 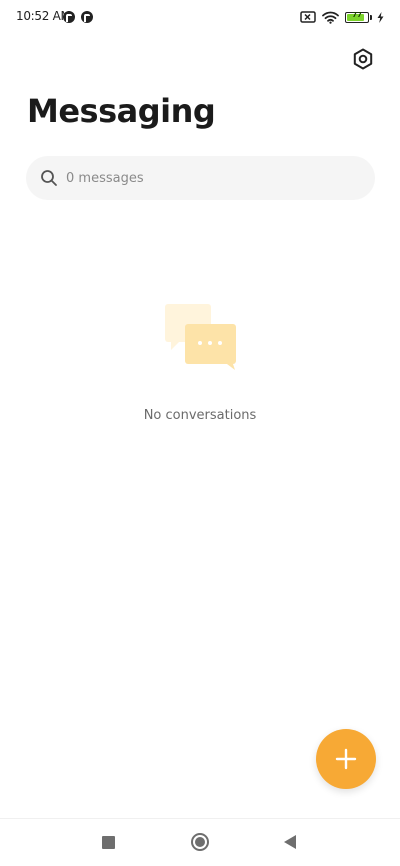 I want to click on search-input, so click(x=211, y=178).